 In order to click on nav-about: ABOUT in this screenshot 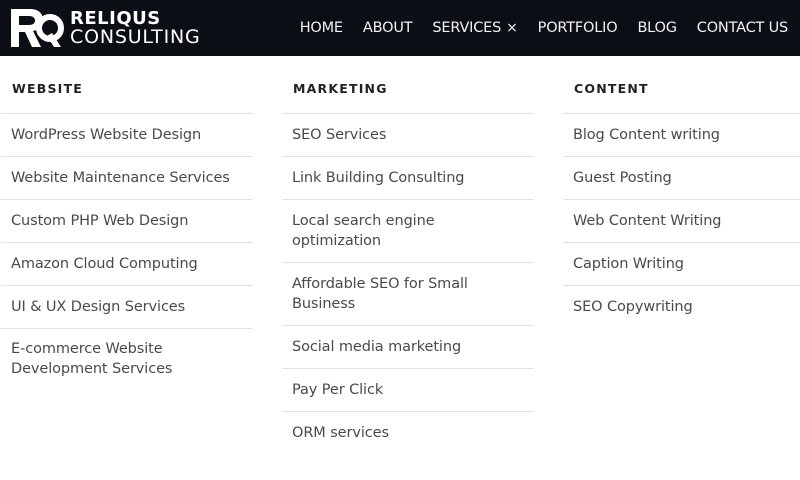, I will do `click(388, 28)`.